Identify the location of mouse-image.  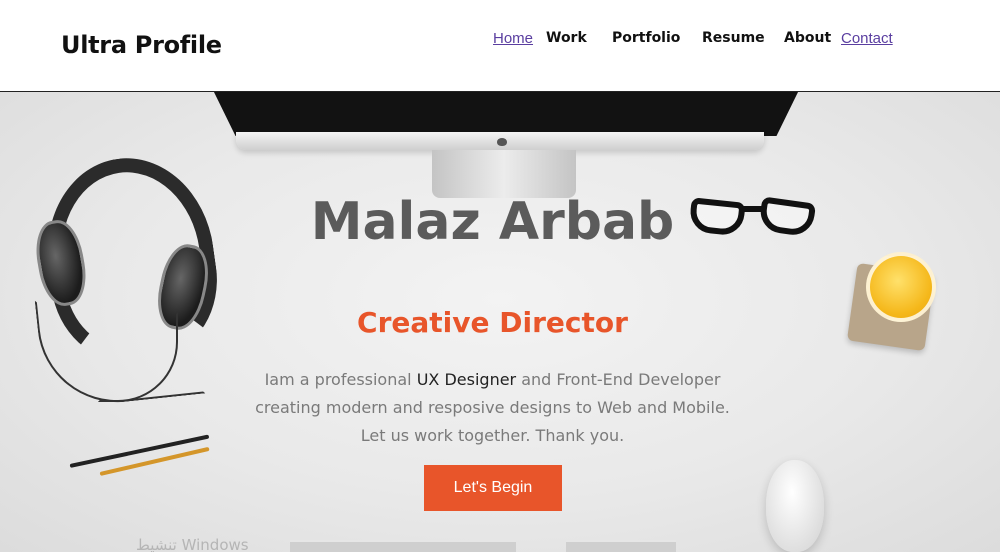
(795, 506).